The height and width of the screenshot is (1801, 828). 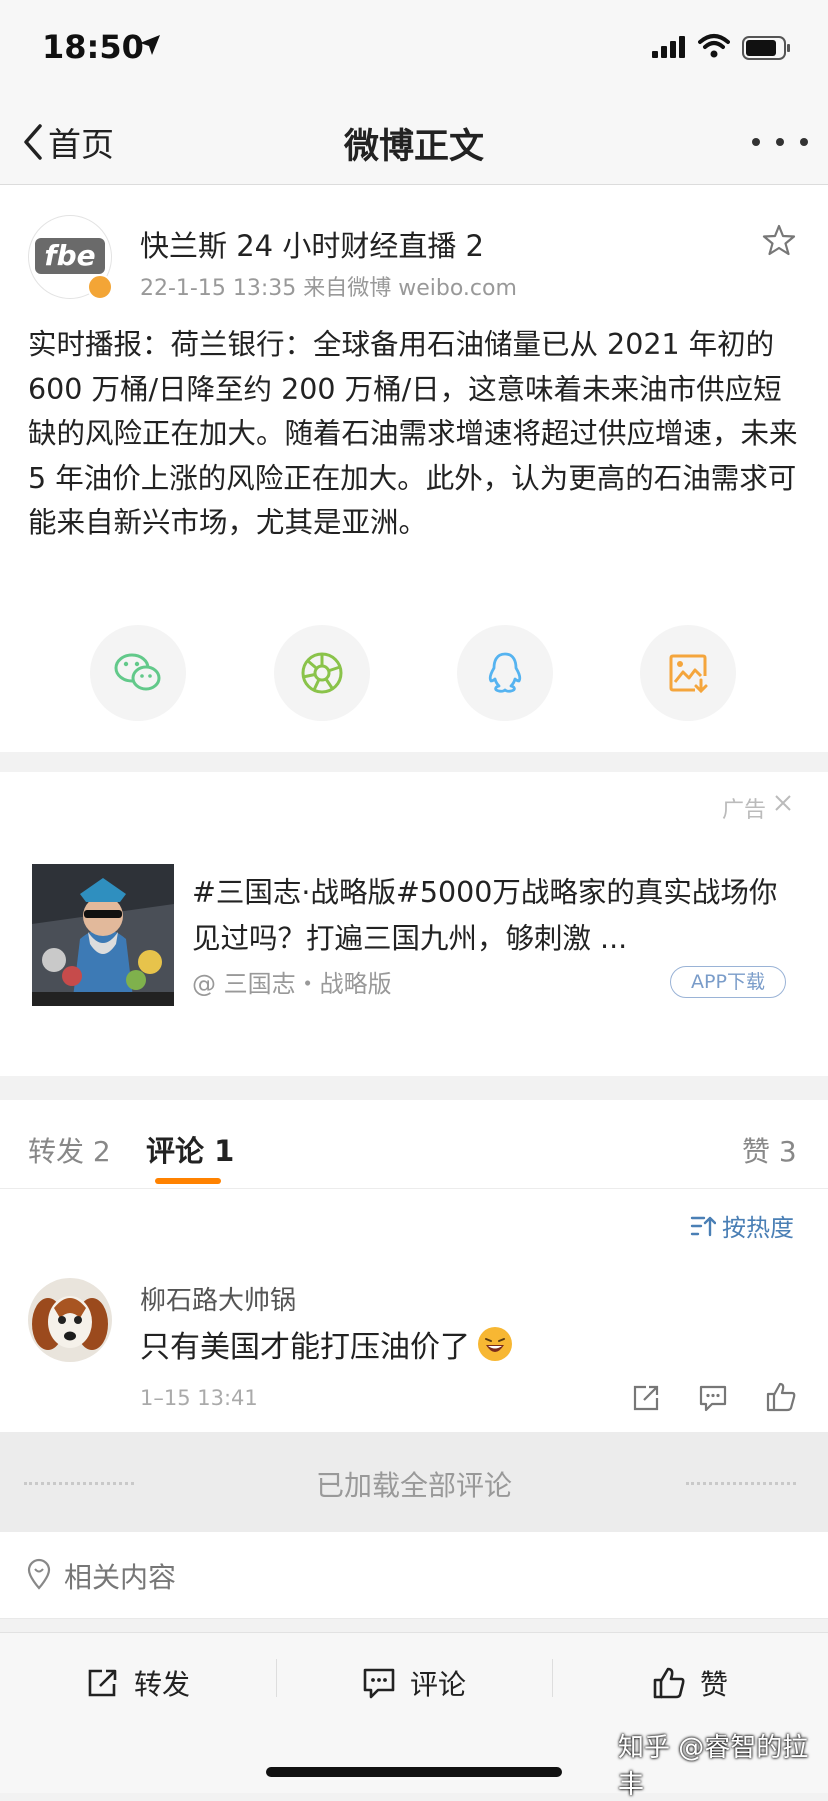 I want to click on close-icon, so click(x=783, y=803).